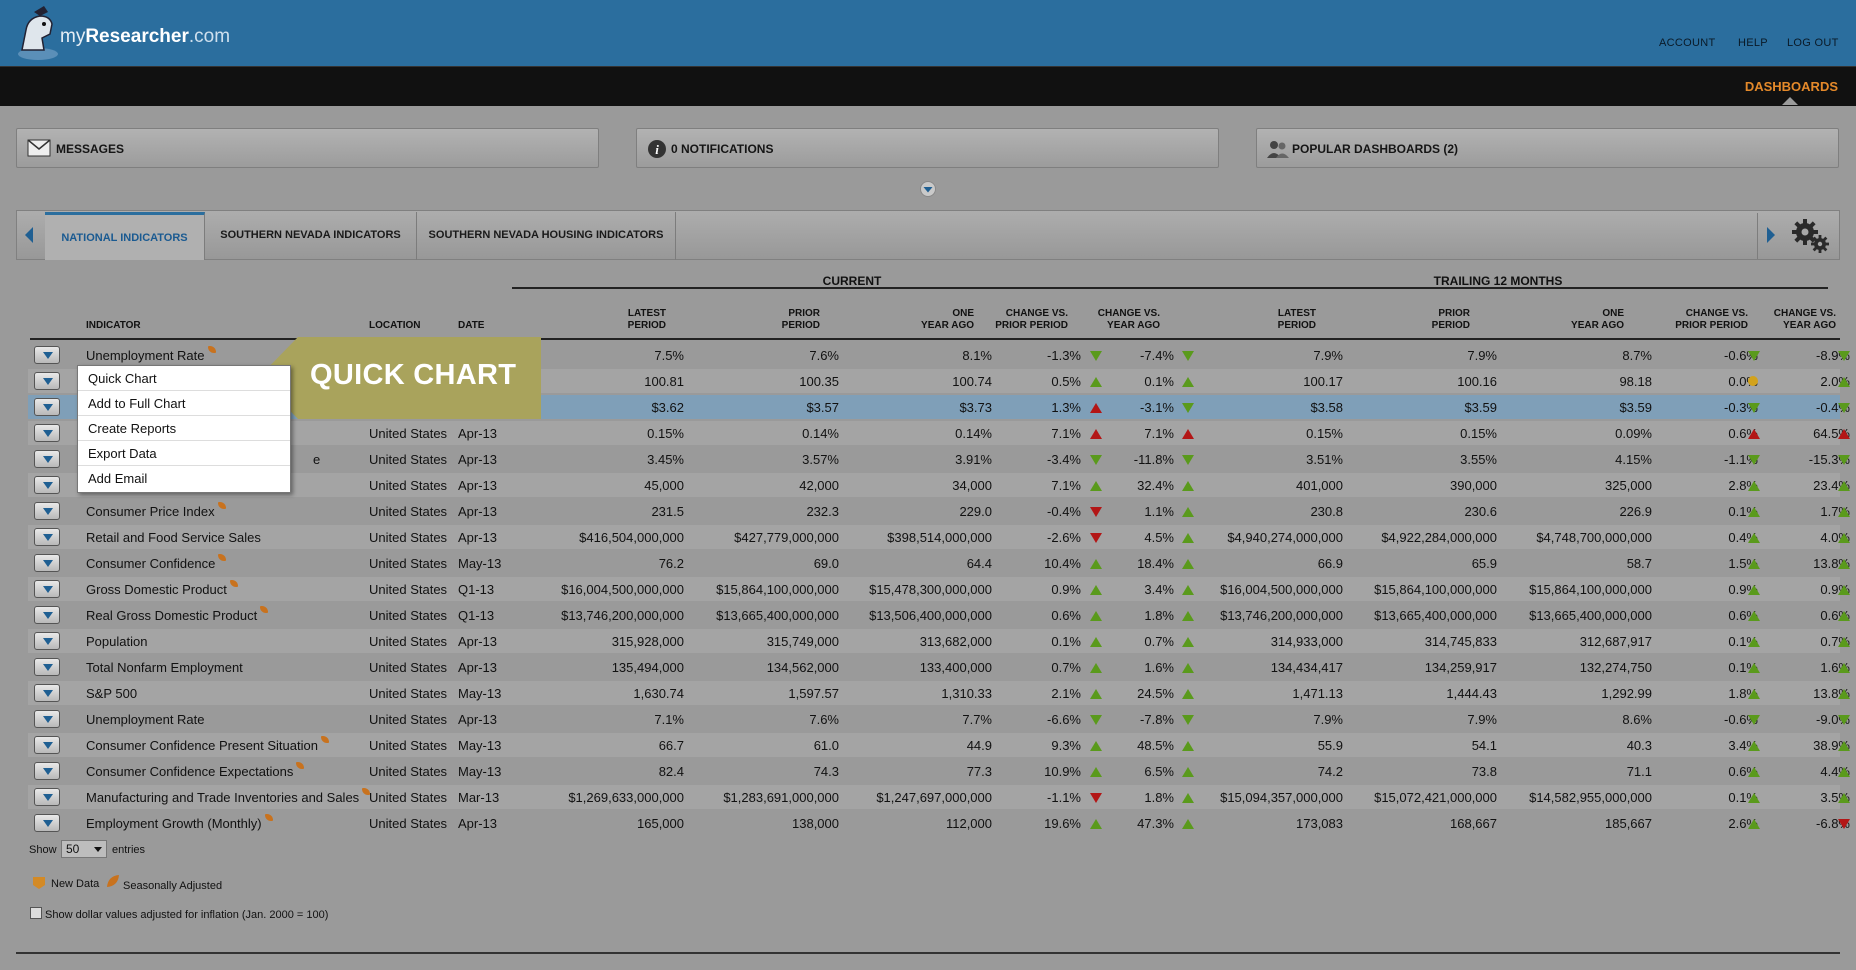 The height and width of the screenshot is (970, 1856). Describe the element at coordinates (479, 797) in the screenshot. I see `date-cell: Mar-13` at that location.